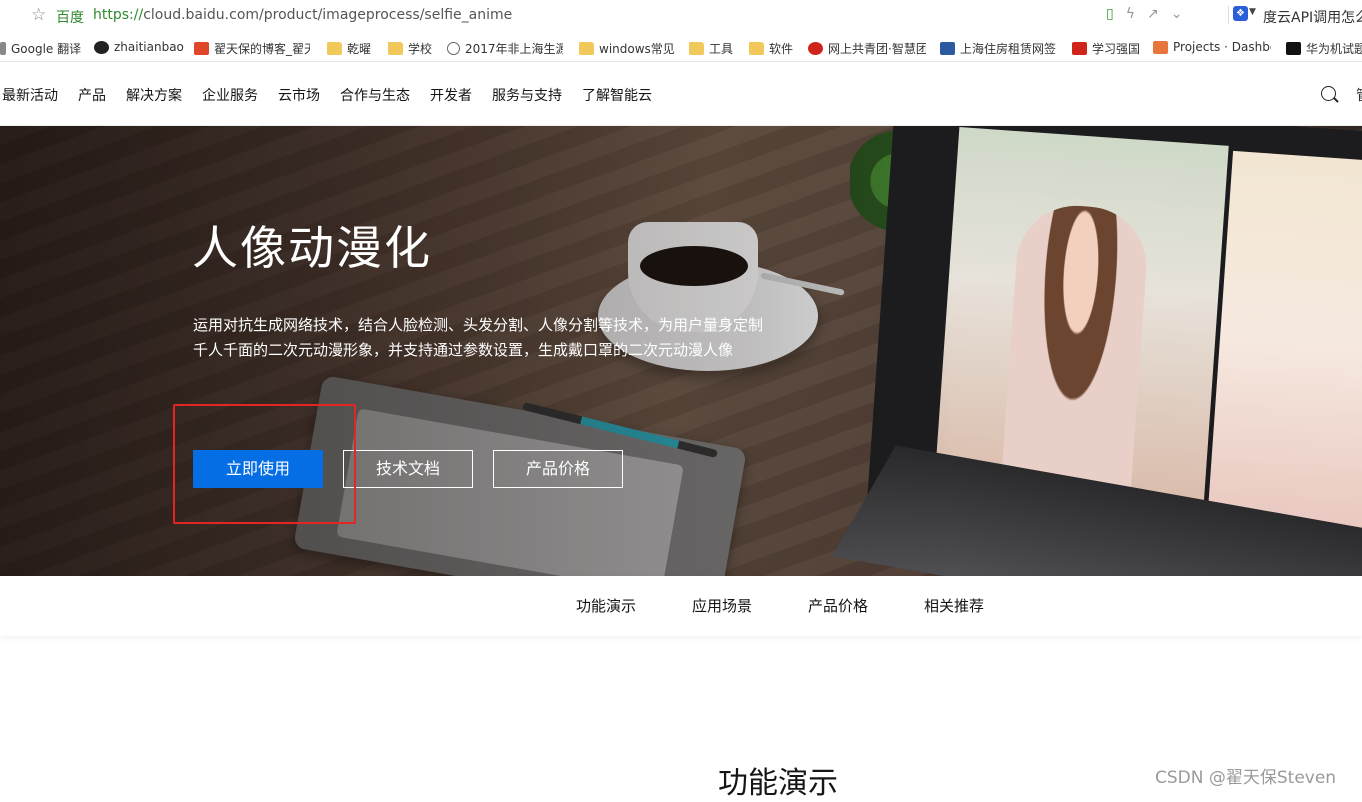 Image resolution: width=1362 pixels, height=802 pixels. I want to click on product-price-button: 产品价格, so click(558, 469).